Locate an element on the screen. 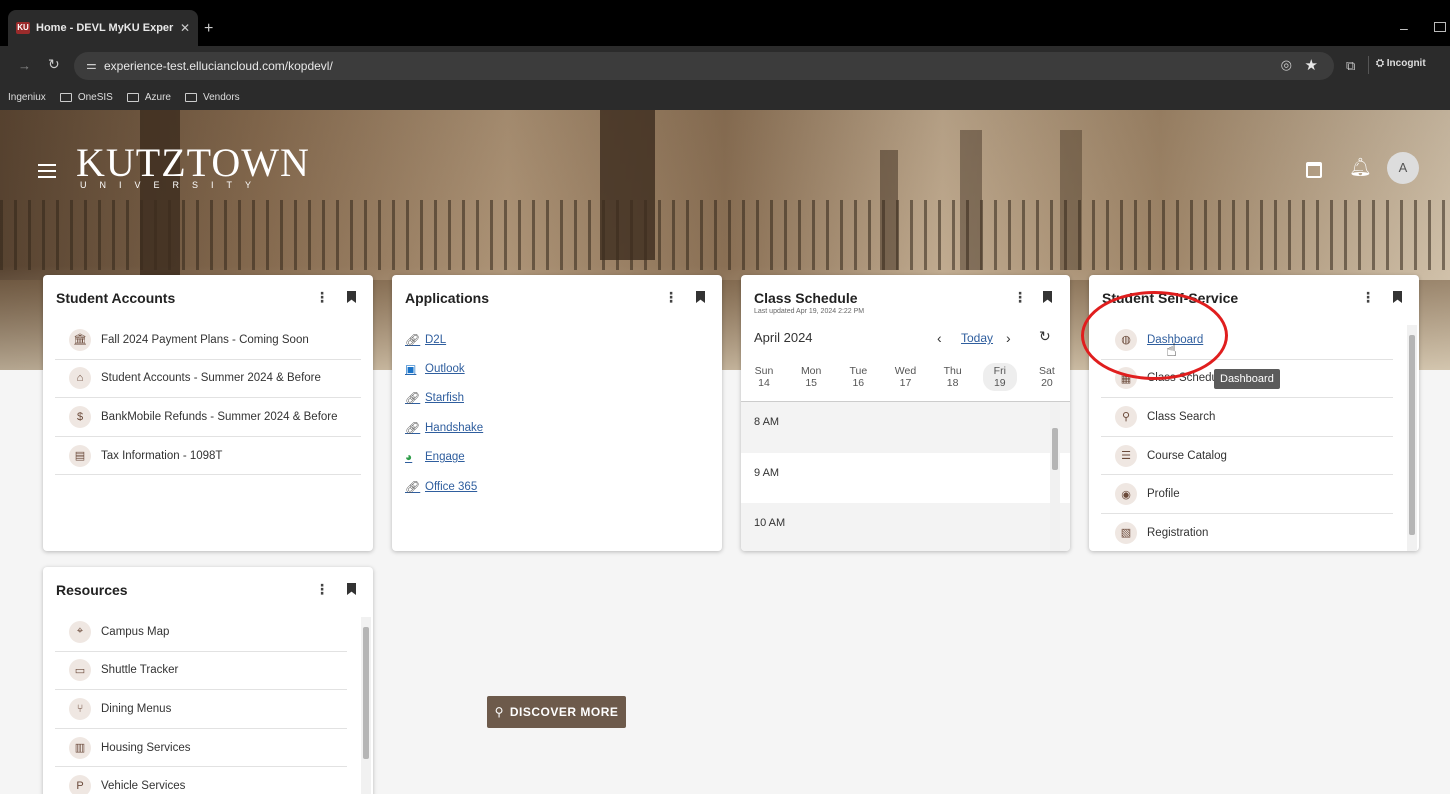 The image size is (1450, 794). discover-more-button: ⚲ DISCOVER MORE is located at coordinates (556, 712).